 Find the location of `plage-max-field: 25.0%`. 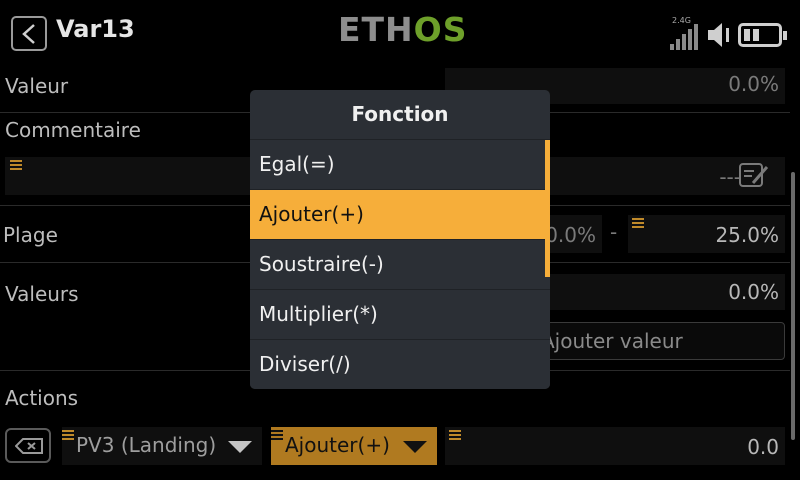

plage-max-field: 25.0% is located at coordinates (706, 234).